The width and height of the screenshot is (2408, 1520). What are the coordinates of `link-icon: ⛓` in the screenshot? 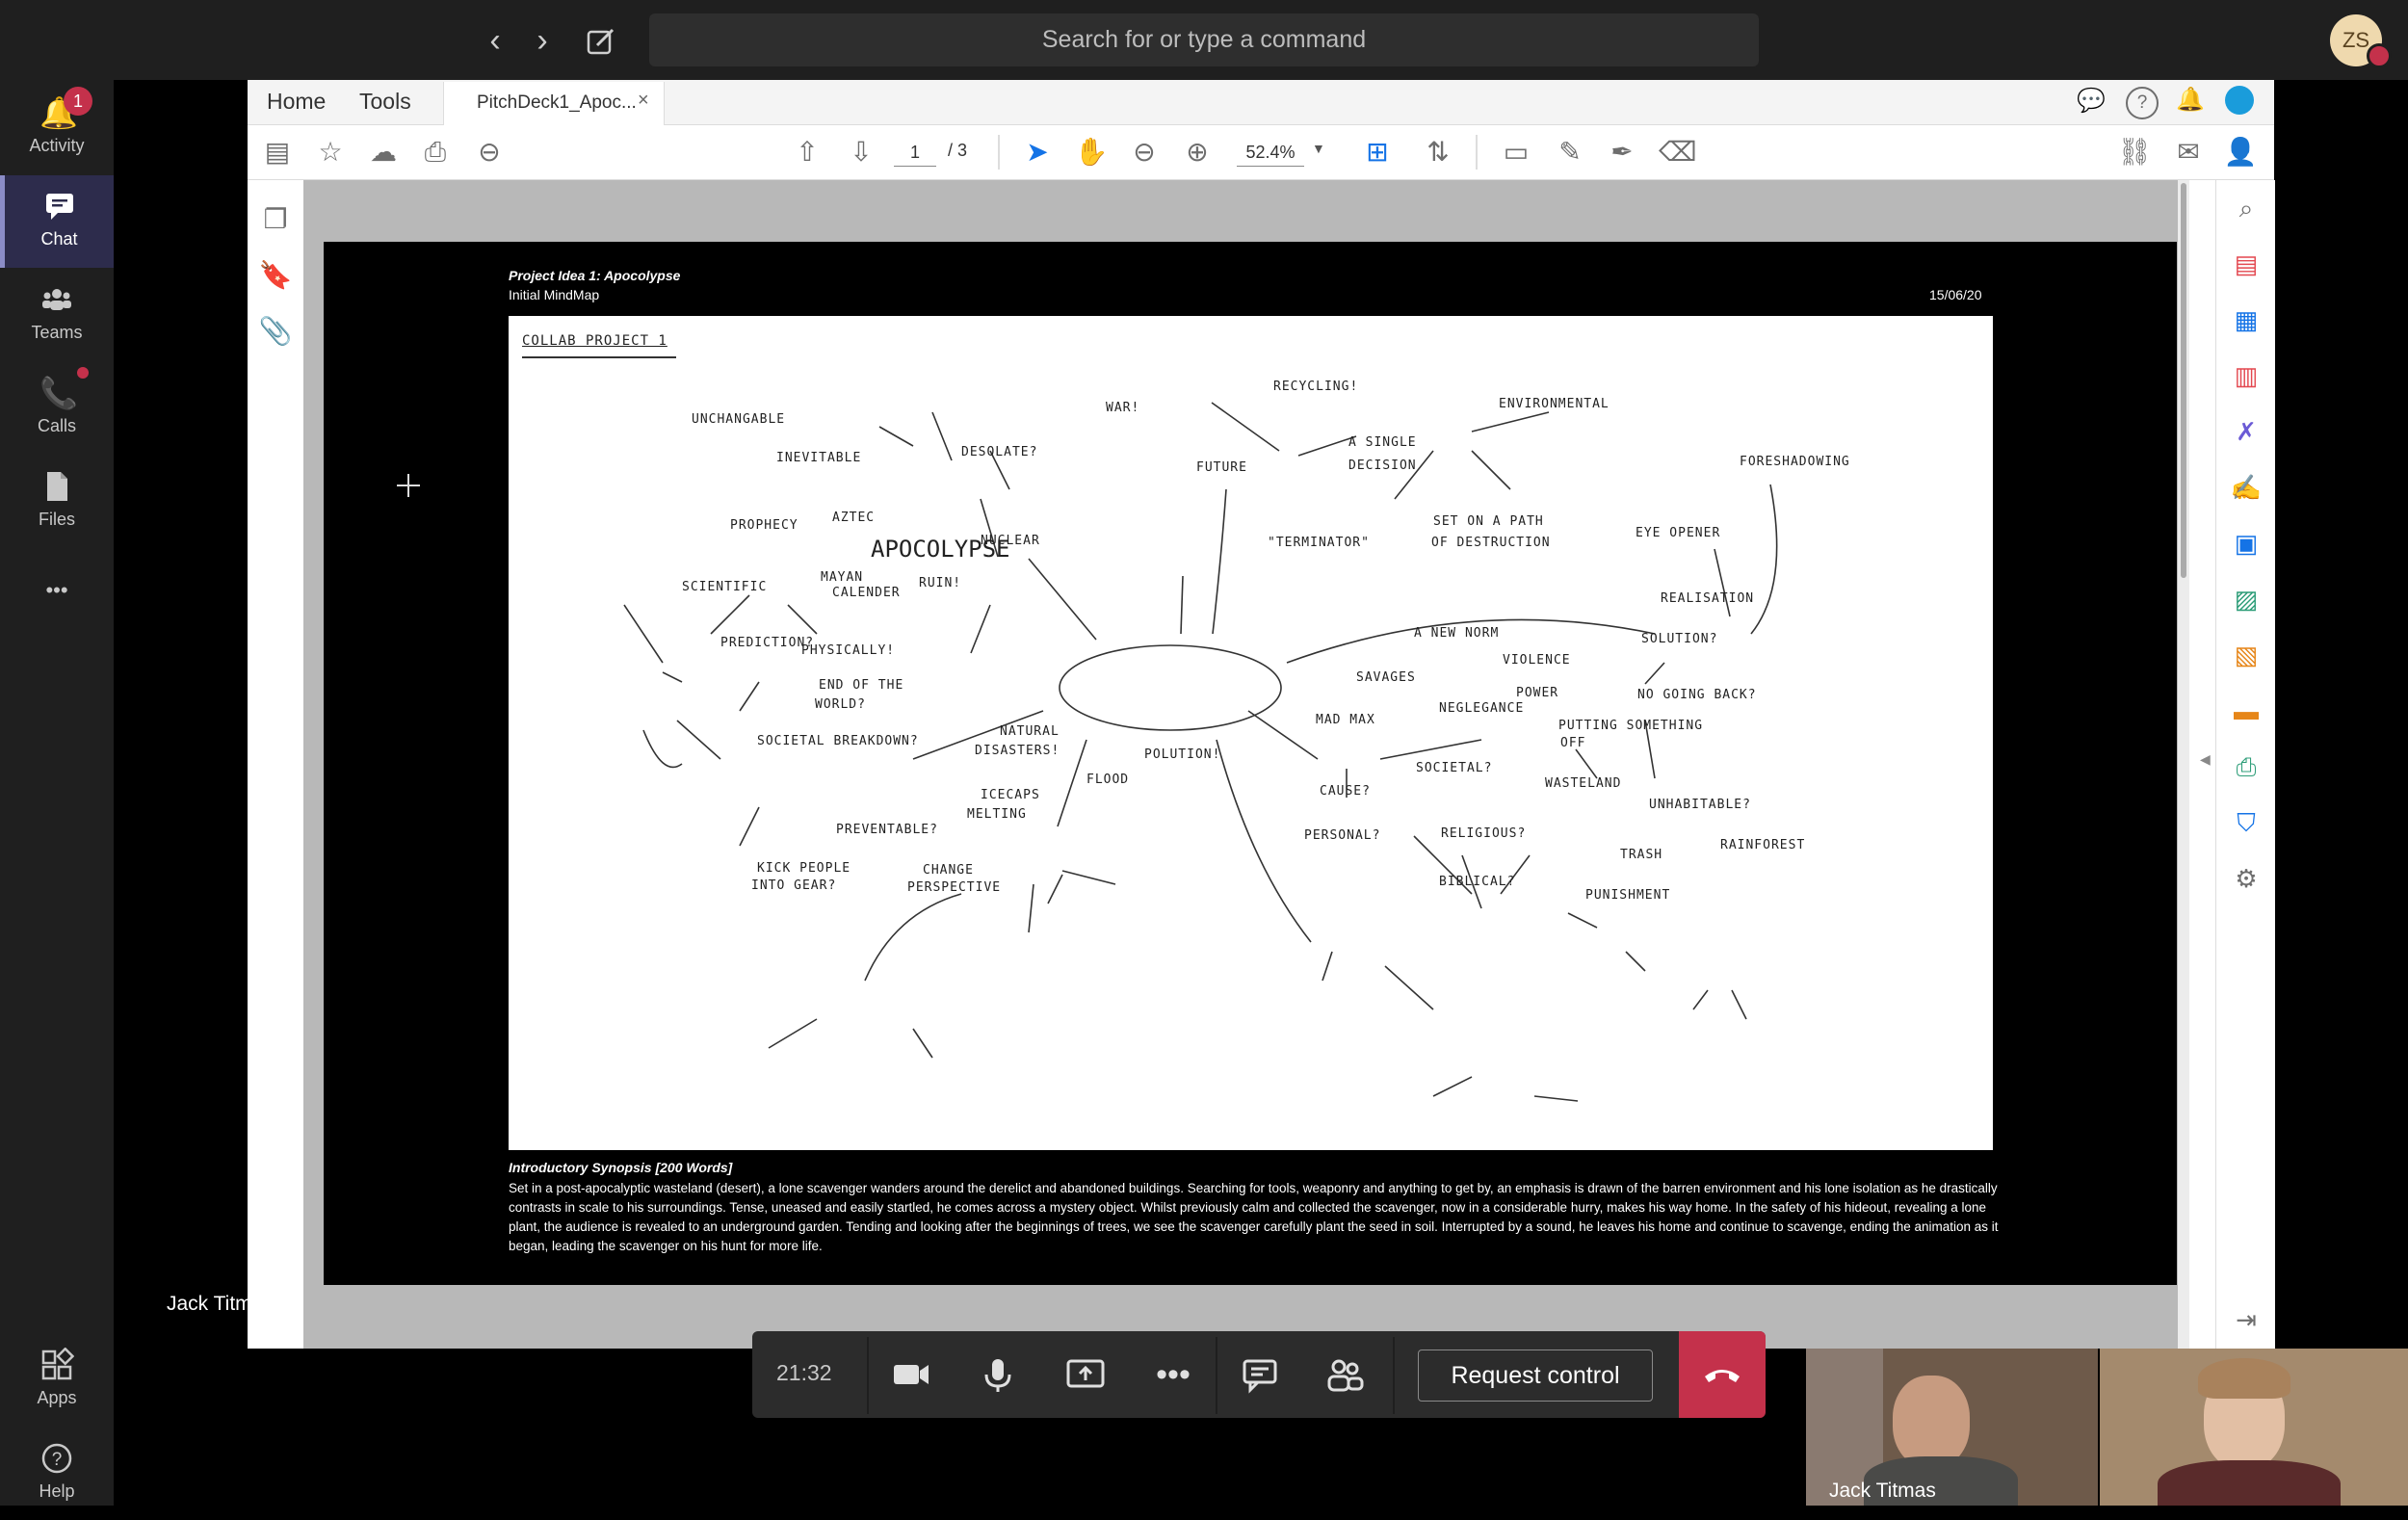 It's located at (2134, 152).